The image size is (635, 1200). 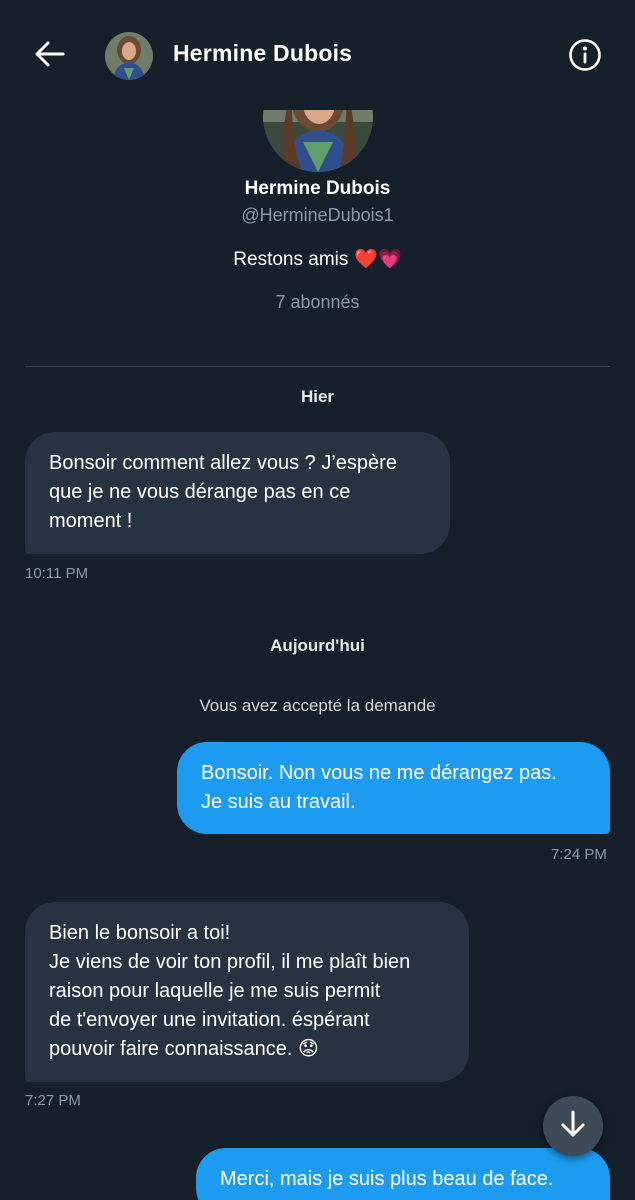 I want to click on profile-name: Hermine Dubois, so click(x=317, y=189).